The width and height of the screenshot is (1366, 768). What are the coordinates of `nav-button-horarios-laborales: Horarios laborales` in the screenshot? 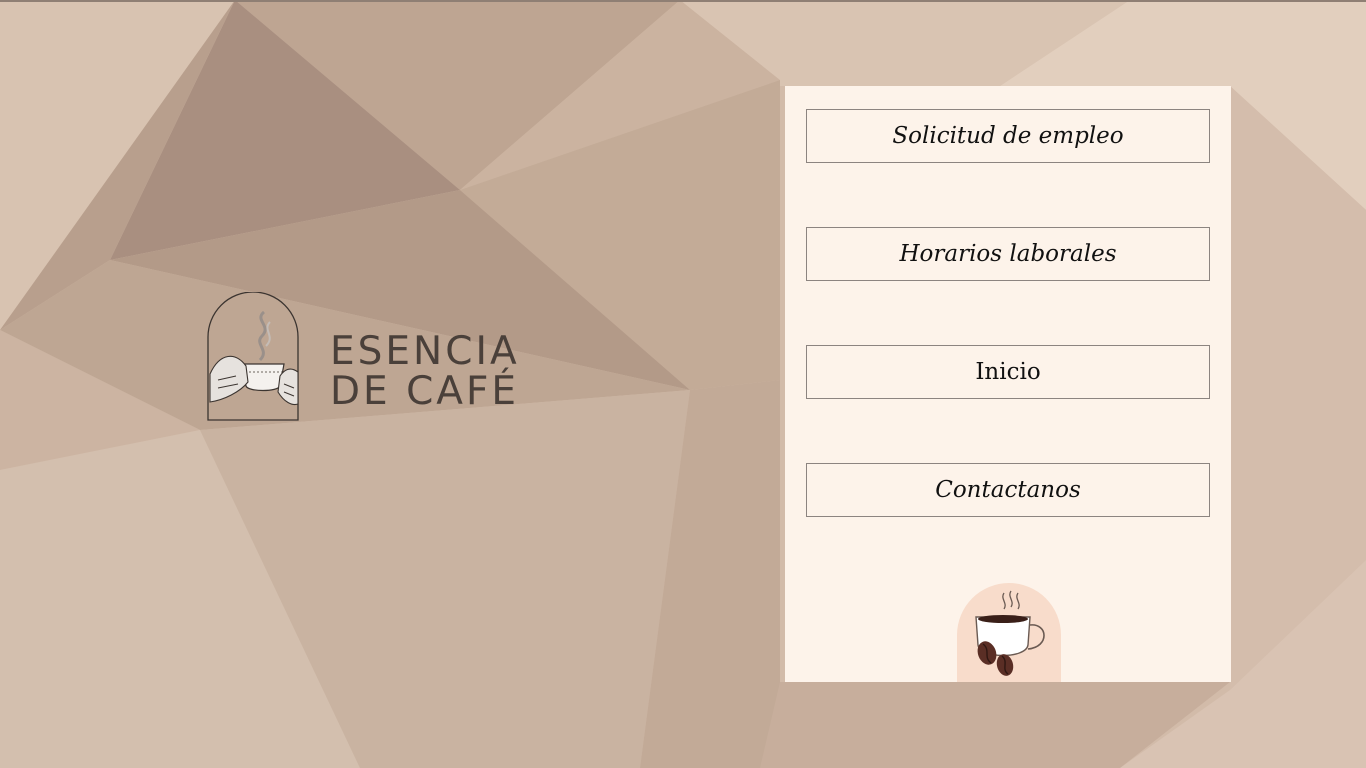 It's located at (1008, 254).